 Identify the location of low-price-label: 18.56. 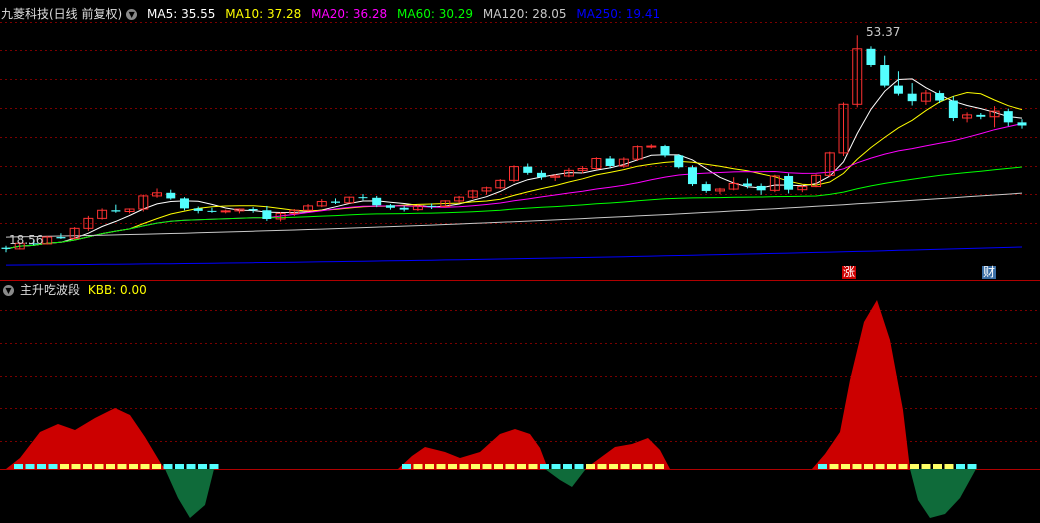
(26, 240).